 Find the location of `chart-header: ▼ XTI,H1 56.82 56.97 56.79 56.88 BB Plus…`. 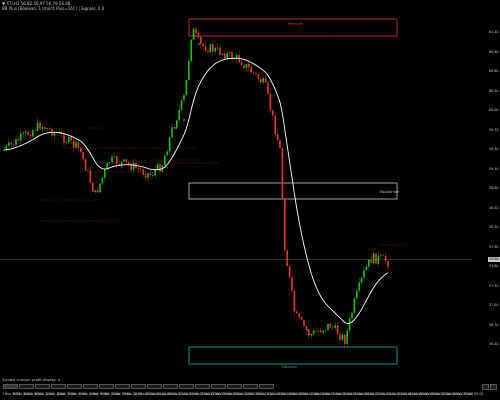

chart-header: ▼ XTI,H1 56.82 56.97 56.79 56.88 BB Plus… is located at coordinates (53, 6).